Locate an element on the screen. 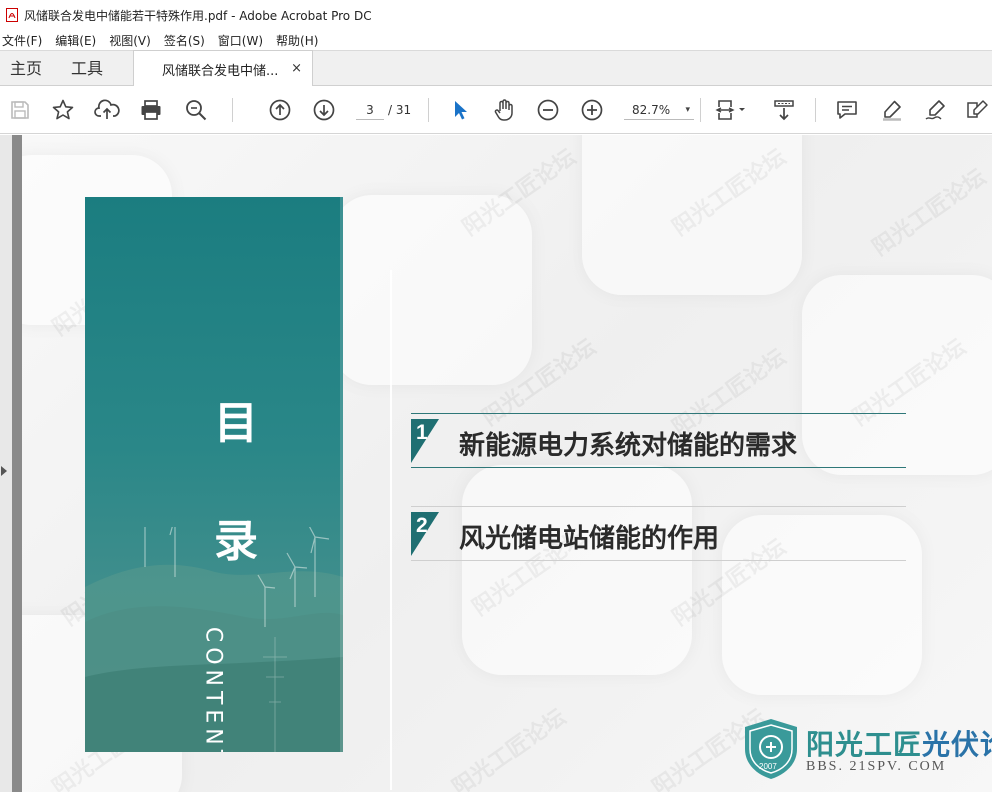  menu-view: 视图(V) is located at coordinates (130, 40).